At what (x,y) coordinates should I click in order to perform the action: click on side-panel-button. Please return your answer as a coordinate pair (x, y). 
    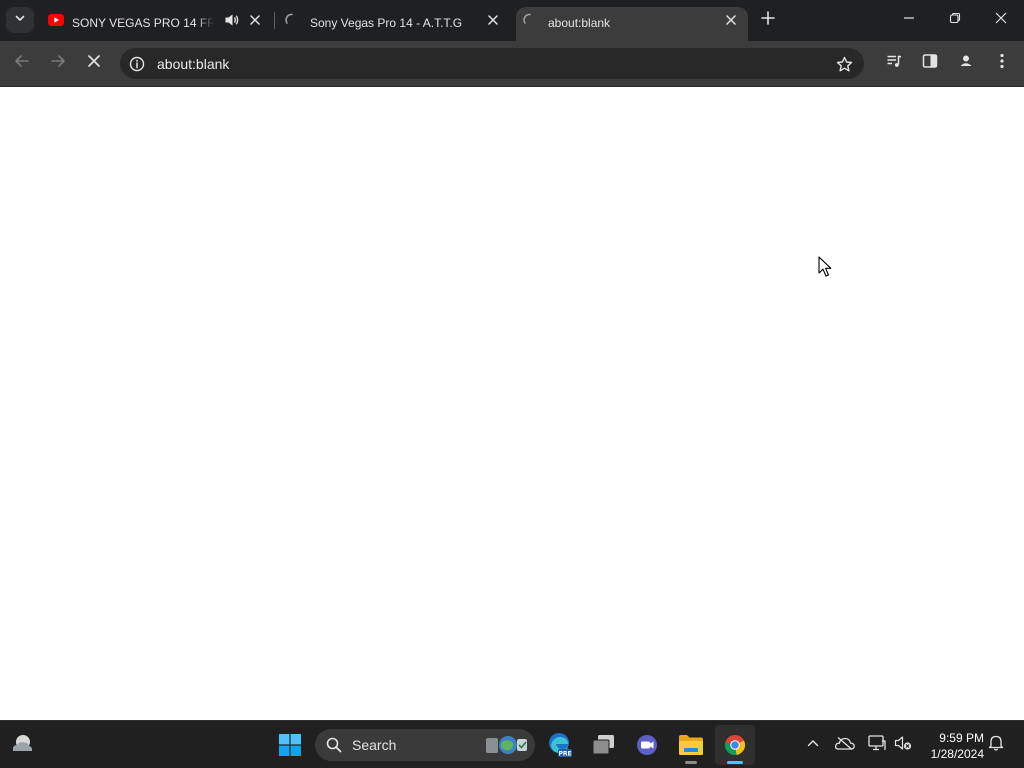
    Looking at the image, I should click on (930, 63).